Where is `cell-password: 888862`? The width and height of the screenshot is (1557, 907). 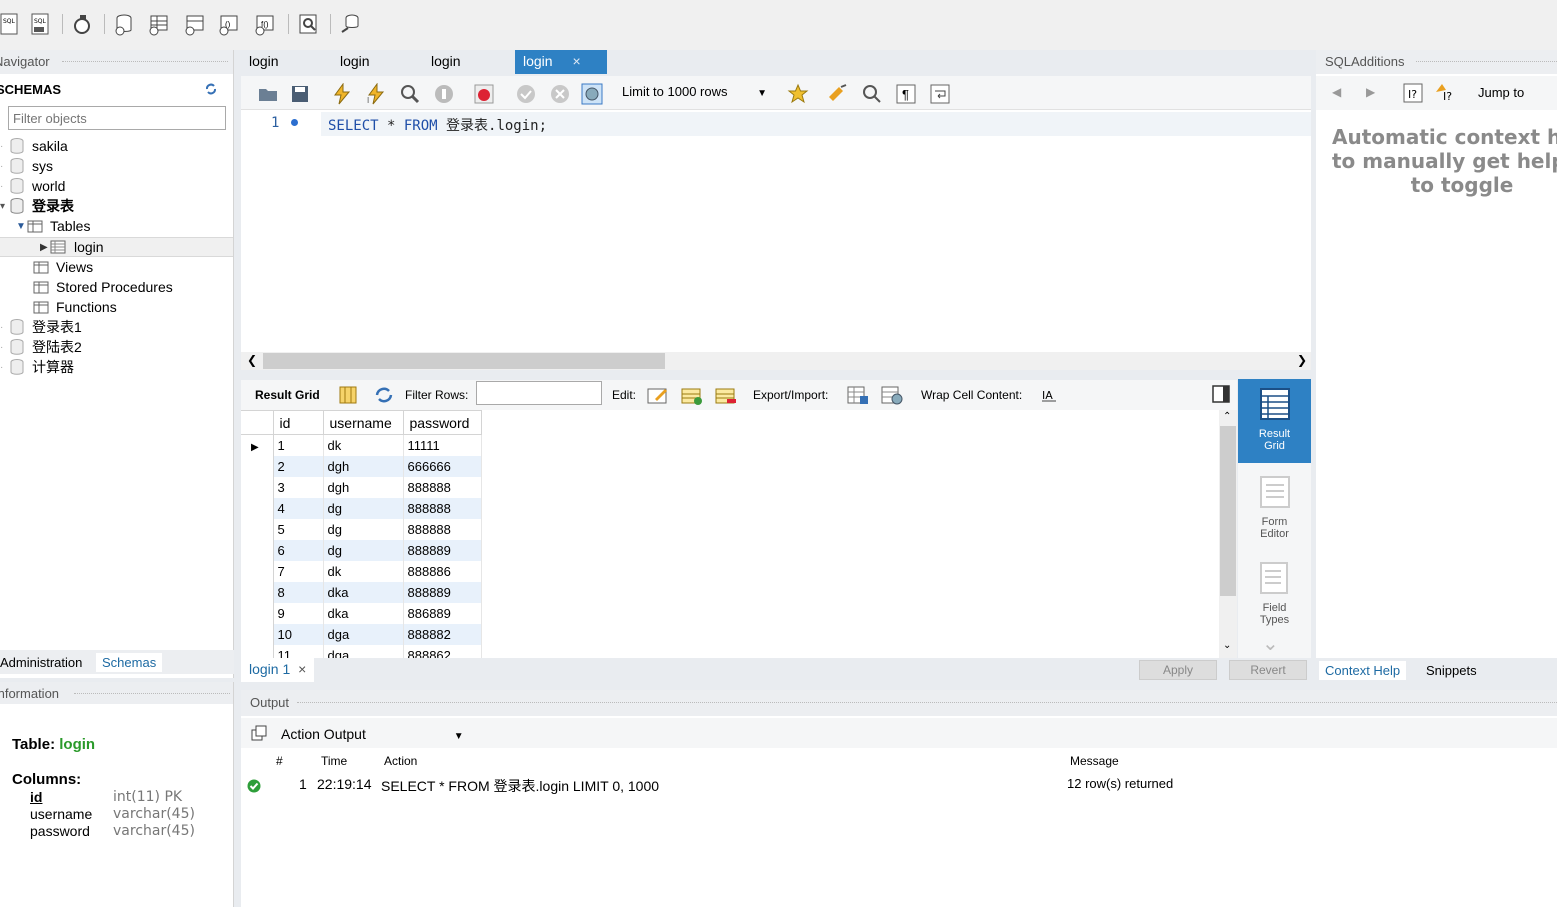
cell-password: 888862 is located at coordinates (442, 651).